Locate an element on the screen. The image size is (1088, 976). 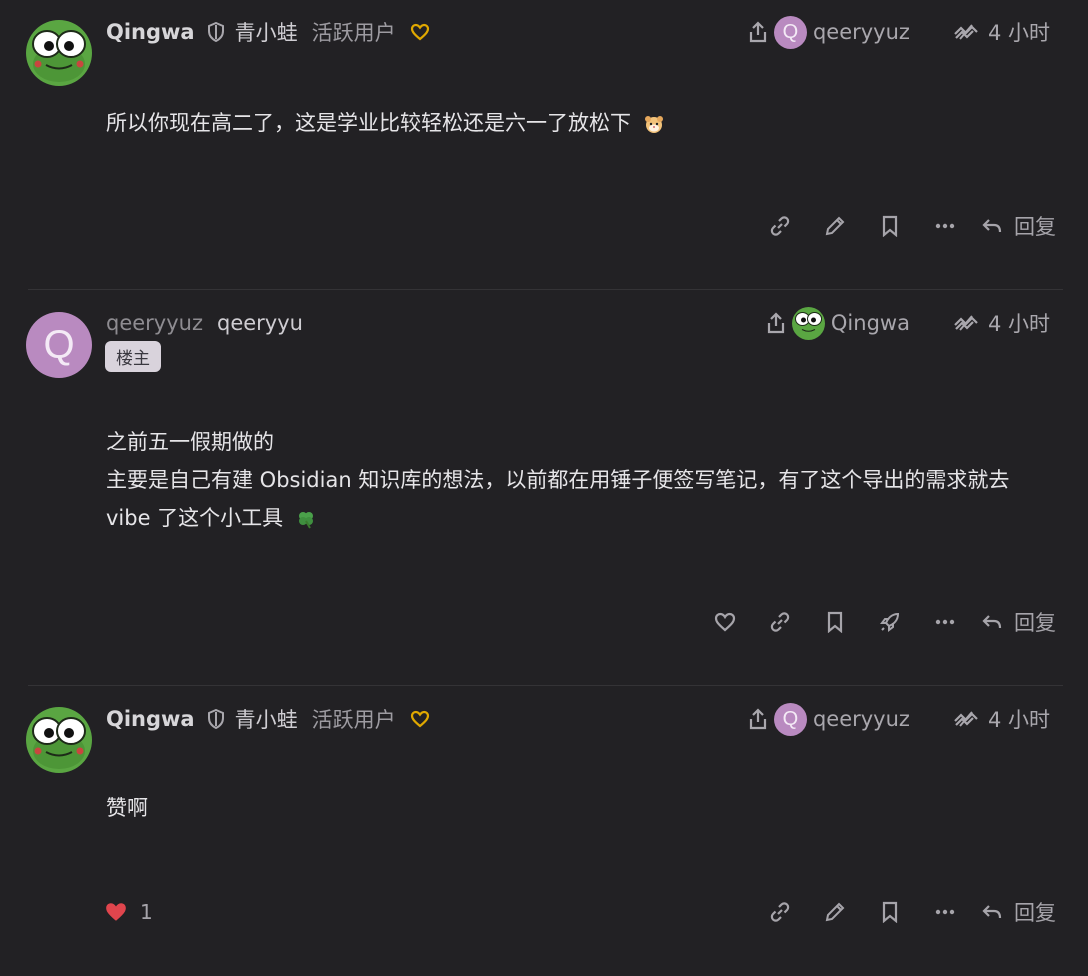
post-body: 赞啊 is located at coordinates (127, 808).